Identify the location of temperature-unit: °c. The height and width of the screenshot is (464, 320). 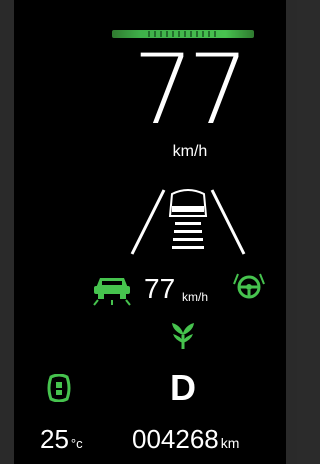
(76, 443).